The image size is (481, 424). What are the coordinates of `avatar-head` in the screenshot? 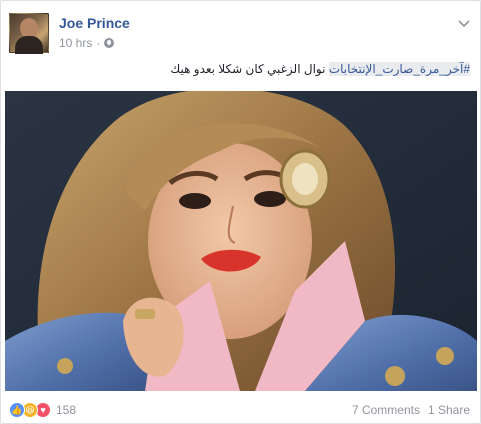 It's located at (29, 28).